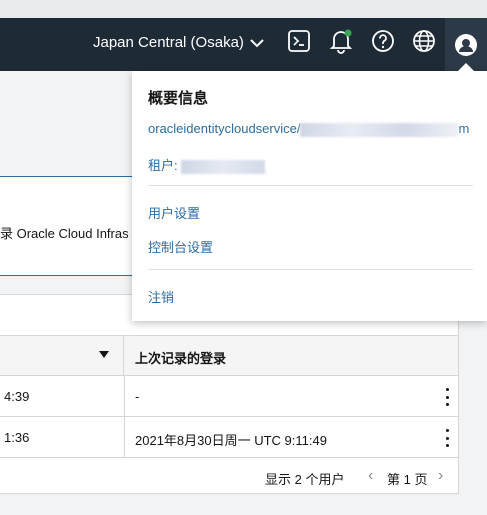 This screenshot has width=487, height=515. What do you see at coordinates (174, 212) in the screenshot?
I see `user-settings-link: 用户设置` at bounding box center [174, 212].